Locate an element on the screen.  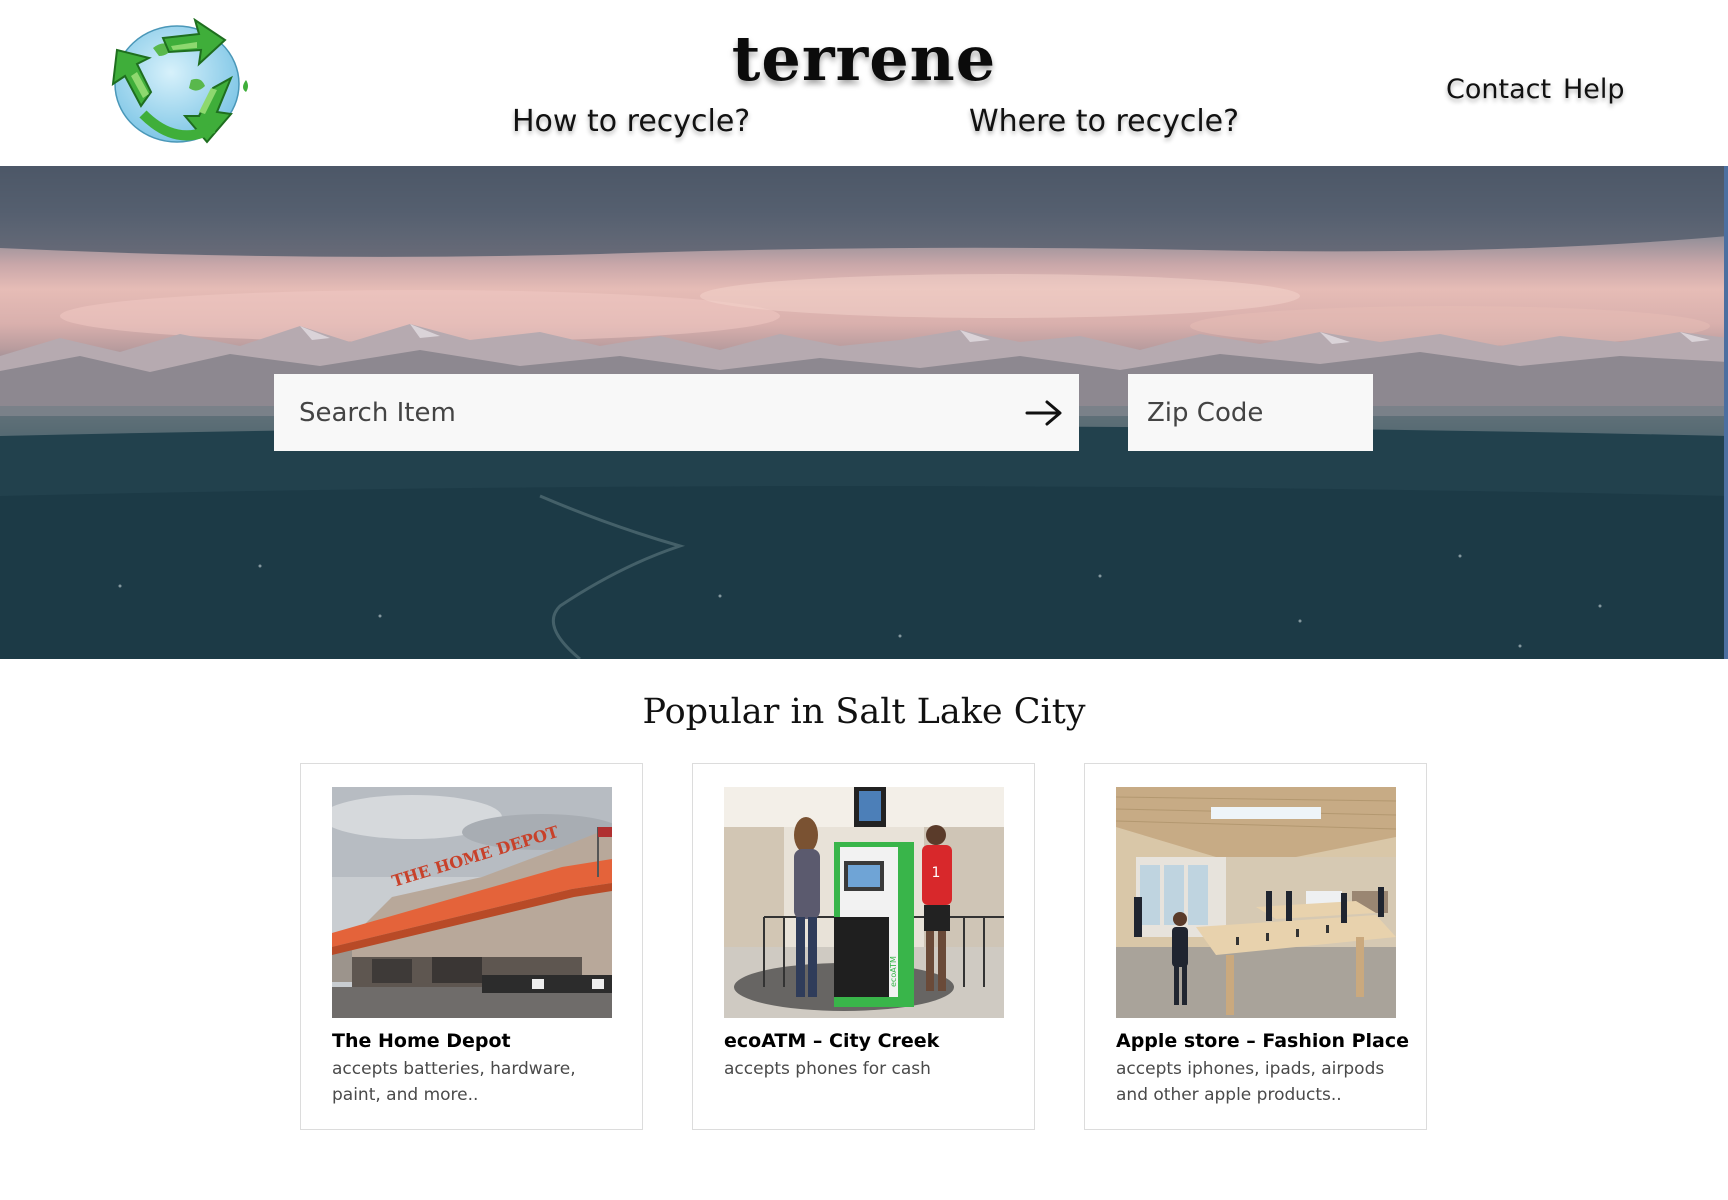
nav-how-to-recycle: How to recycle? is located at coordinates (631, 121).